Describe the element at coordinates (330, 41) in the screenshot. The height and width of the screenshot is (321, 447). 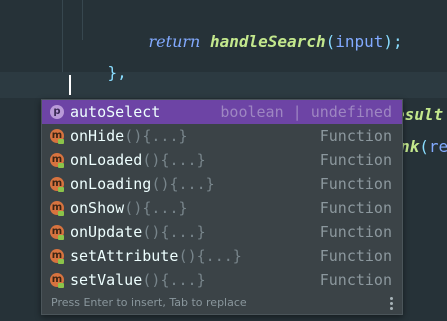
I see `open-paren: (` at that location.